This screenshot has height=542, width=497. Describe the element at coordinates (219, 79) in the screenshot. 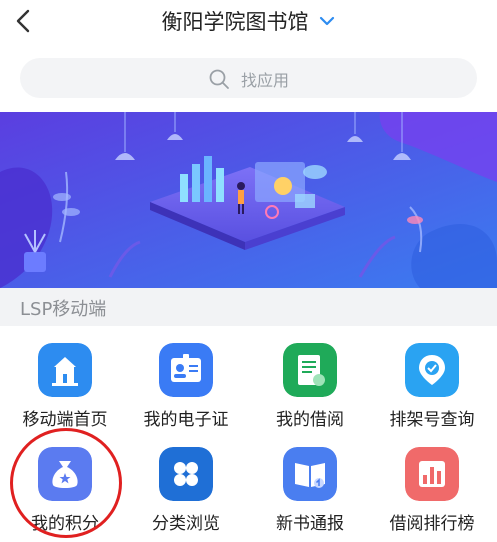

I see `search-icon` at that location.